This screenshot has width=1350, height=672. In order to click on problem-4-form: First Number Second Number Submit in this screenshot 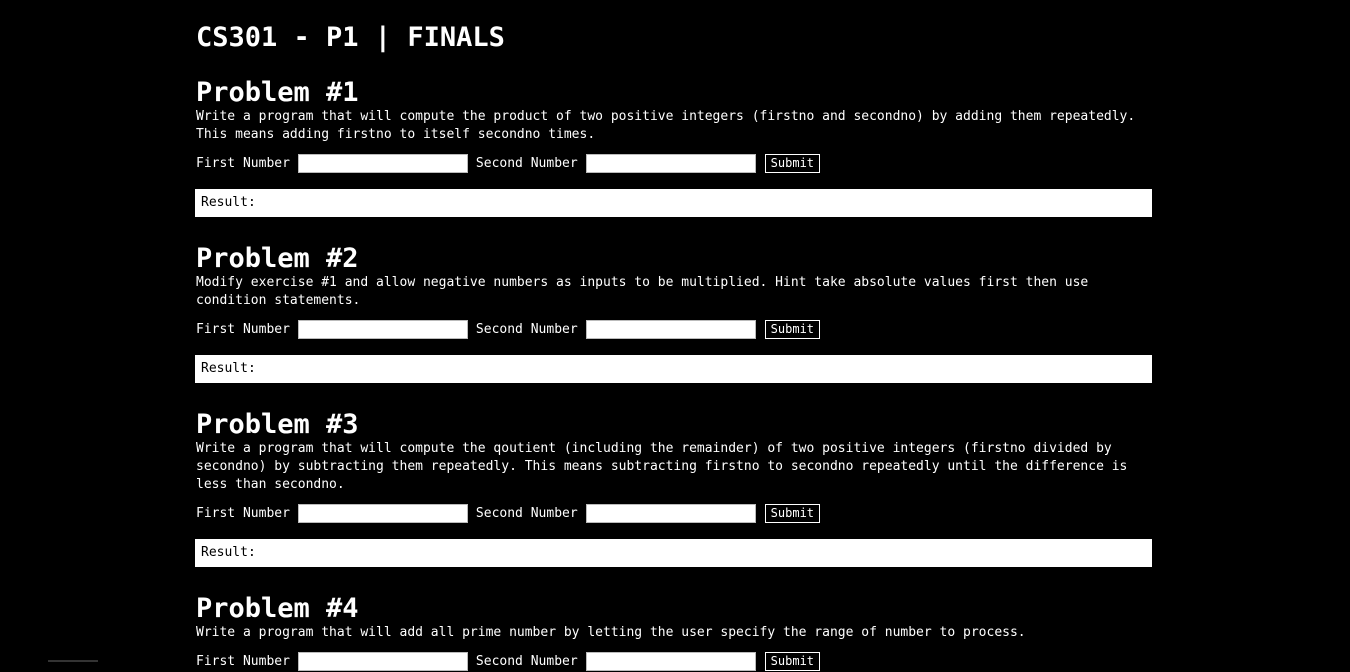, I will do `click(674, 661)`.